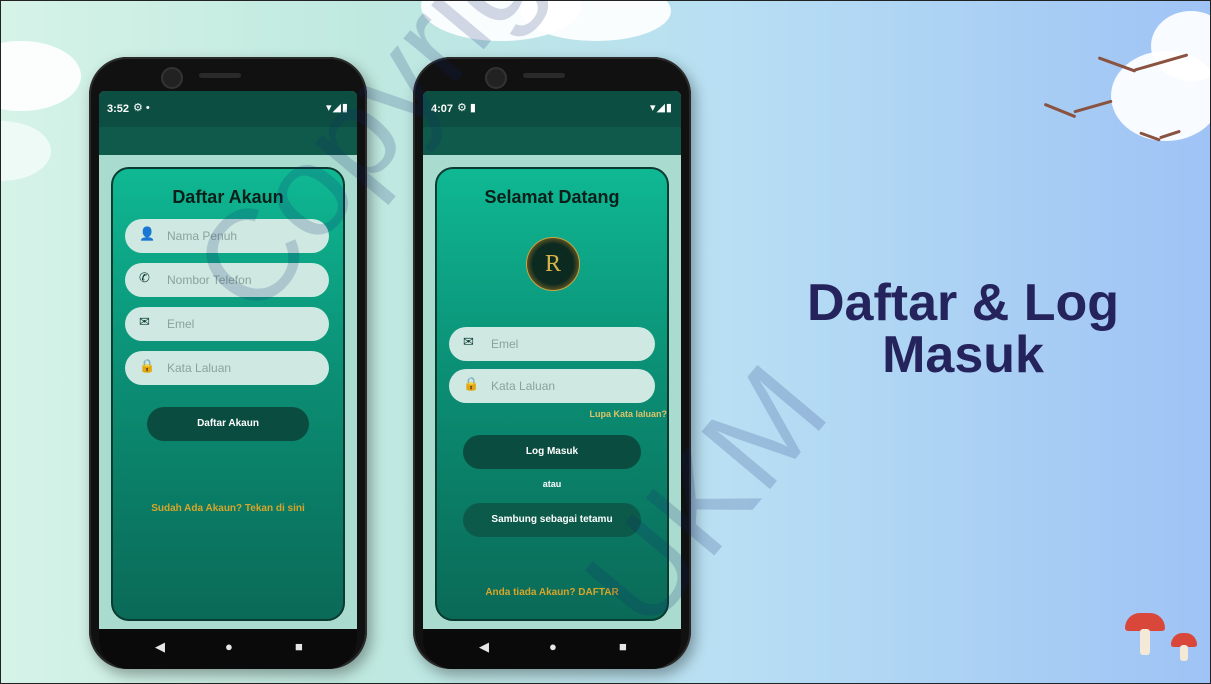 This screenshot has height=684, width=1211. I want to click on card-title: Selamat Datang, so click(552, 197).